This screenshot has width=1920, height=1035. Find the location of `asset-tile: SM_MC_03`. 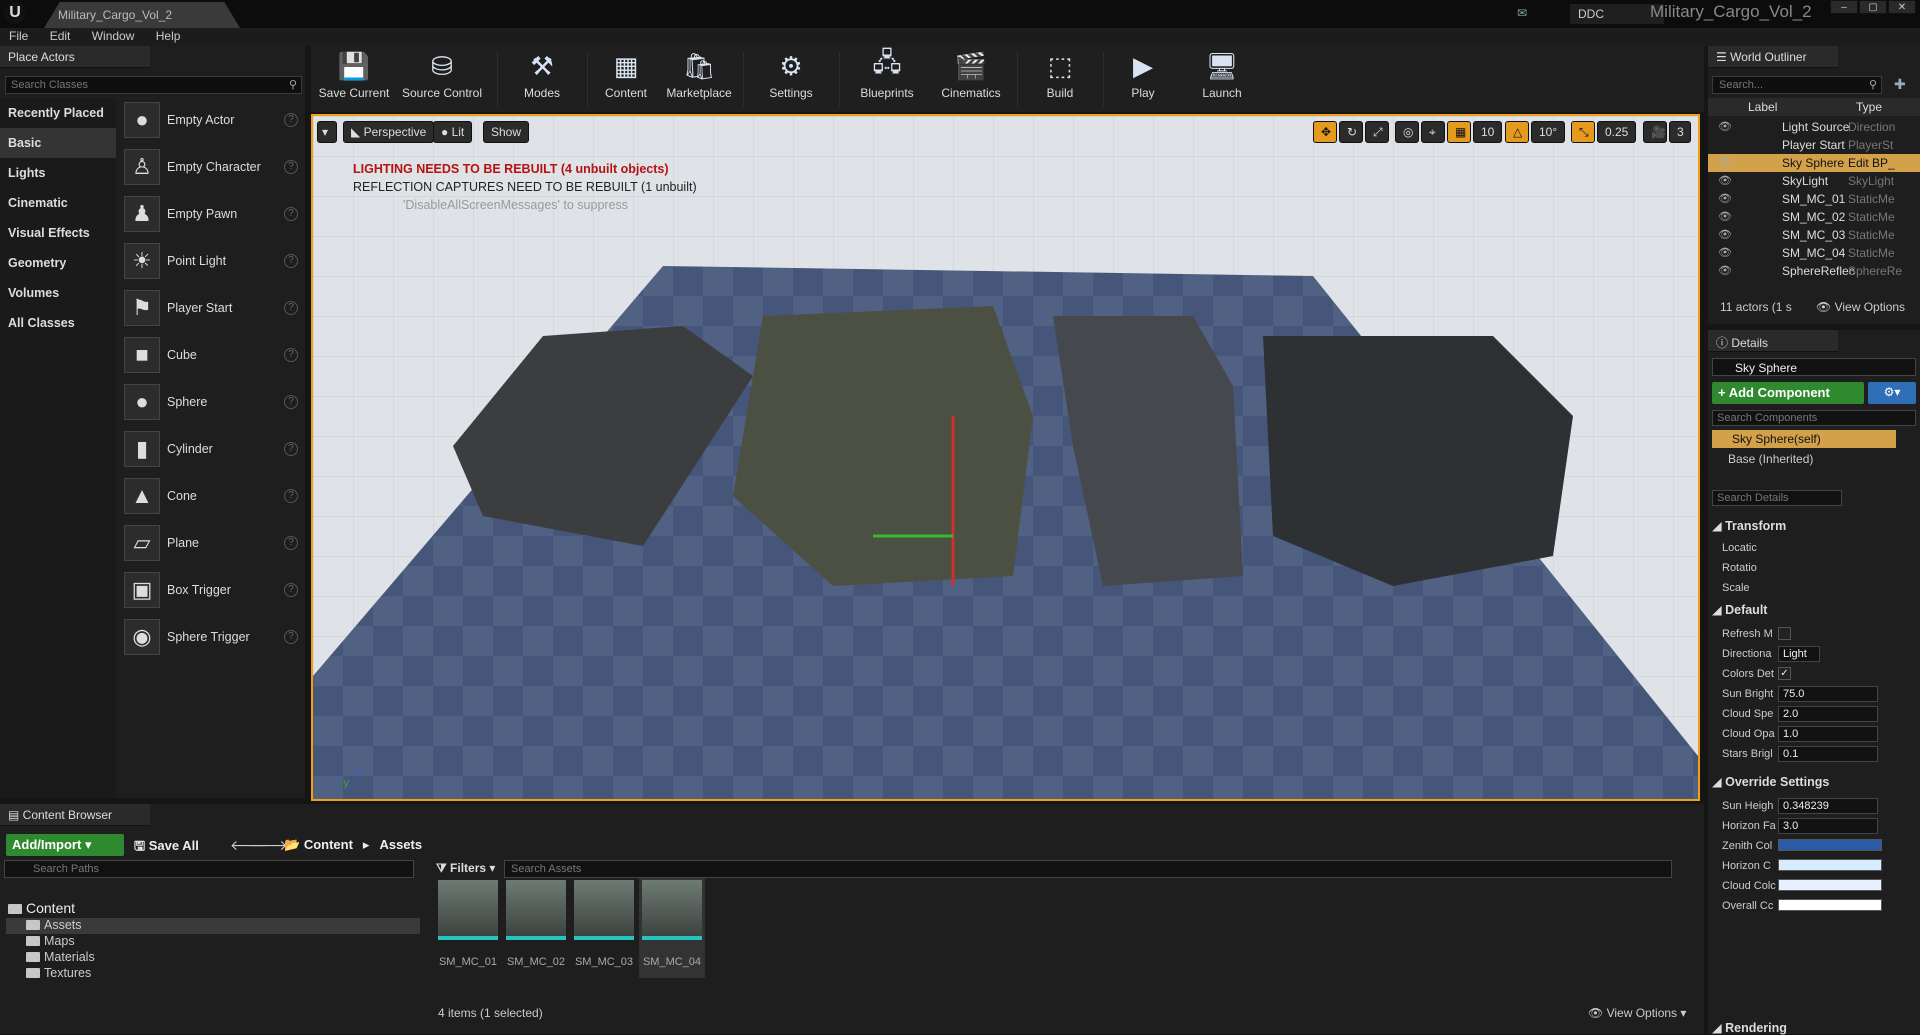

asset-tile: SM_MC_03 is located at coordinates (604, 928).